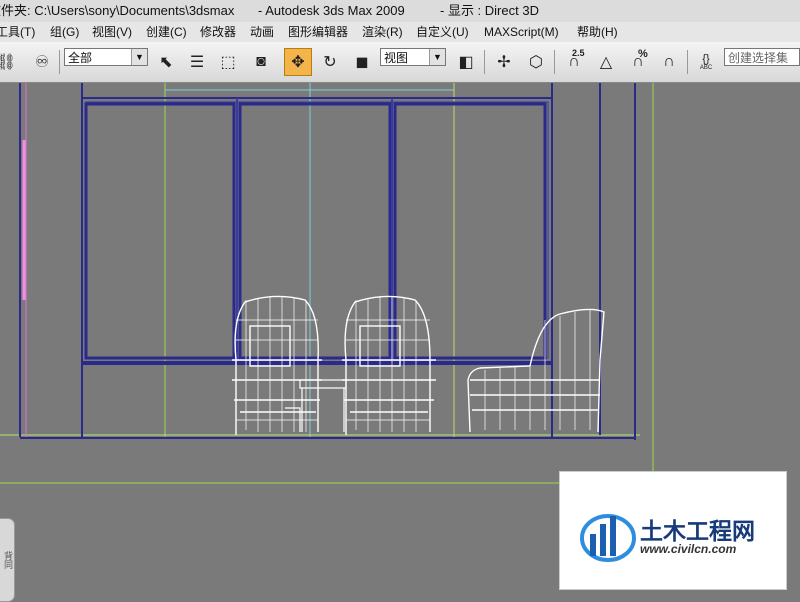  Describe the element at coordinates (362, 62) in the screenshot. I see `select-and-scale-icon: ◼` at that location.